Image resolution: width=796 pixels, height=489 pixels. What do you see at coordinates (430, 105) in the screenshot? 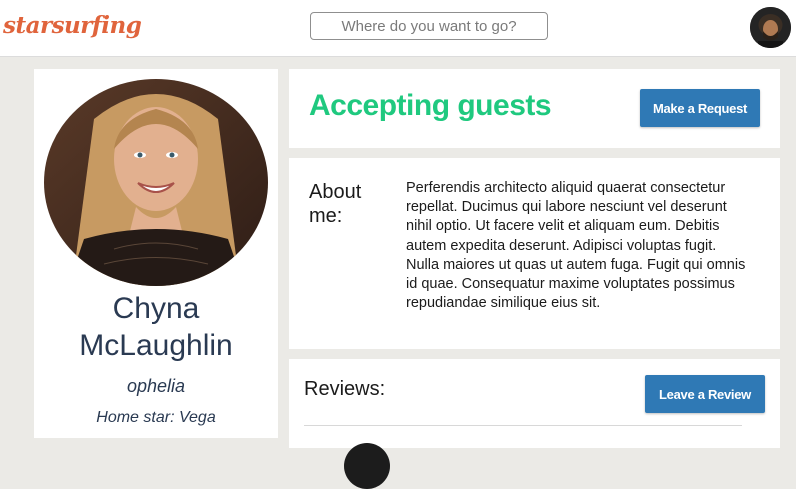
I see `hosting-status: Accepting guests` at bounding box center [430, 105].